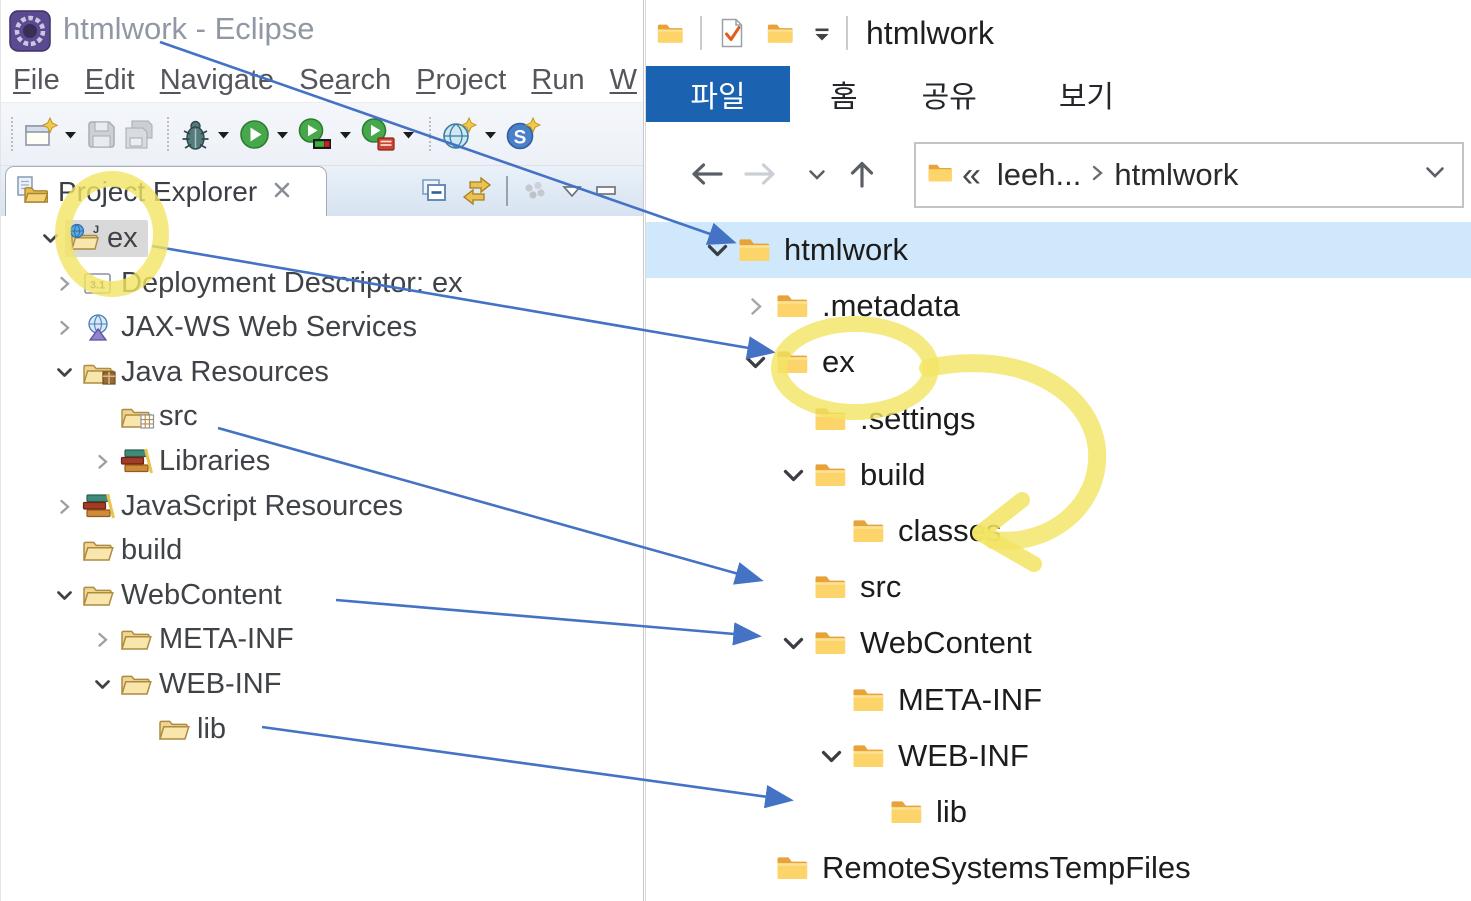 Image resolution: width=1471 pixels, height=901 pixels. What do you see at coordinates (706, 174) in the screenshot?
I see `back-button` at bounding box center [706, 174].